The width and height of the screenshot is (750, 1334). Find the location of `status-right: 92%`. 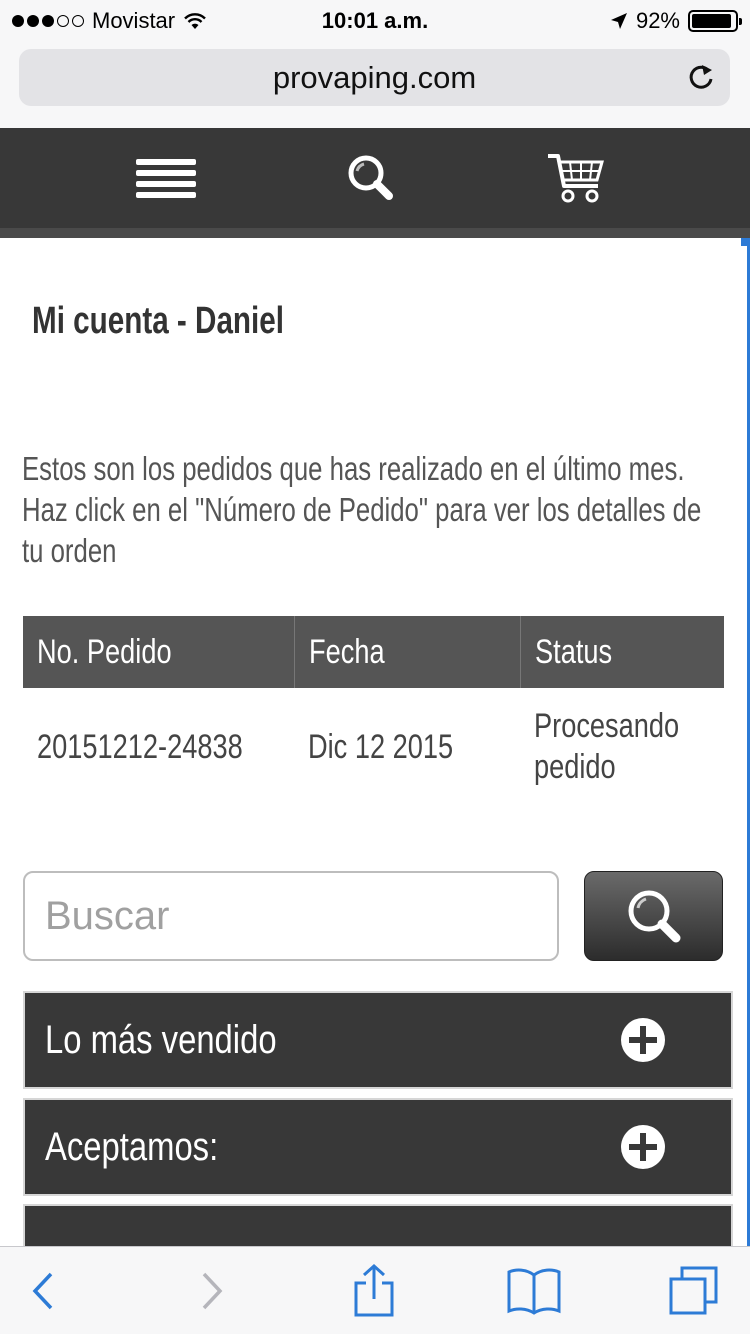

status-right: 92% is located at coordinates (676, 21).